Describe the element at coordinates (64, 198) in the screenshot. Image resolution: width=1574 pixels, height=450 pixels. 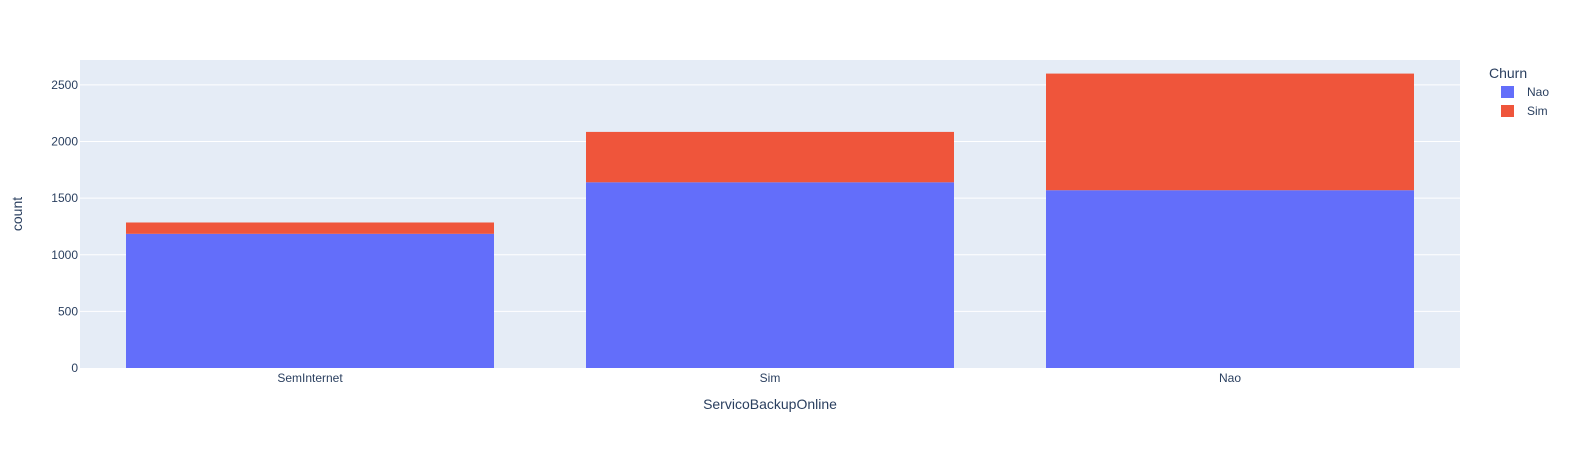
I see `y-tick-label: 1500` at that location.